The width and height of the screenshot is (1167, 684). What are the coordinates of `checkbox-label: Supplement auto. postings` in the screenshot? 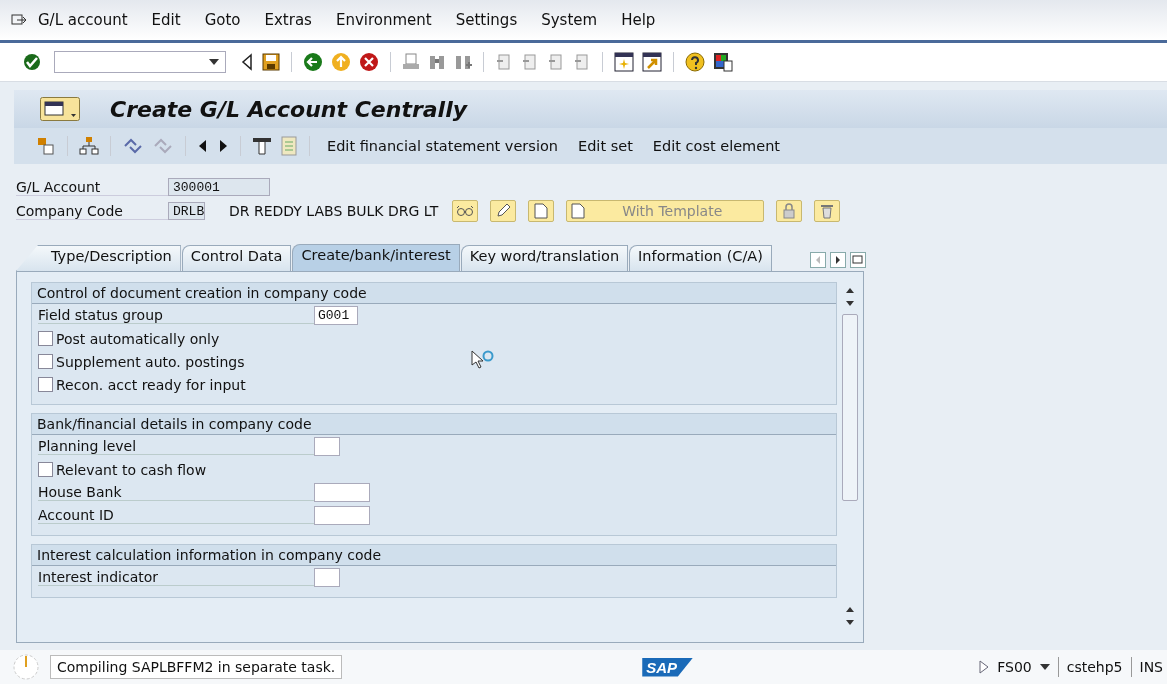 It's located at (150, 361).